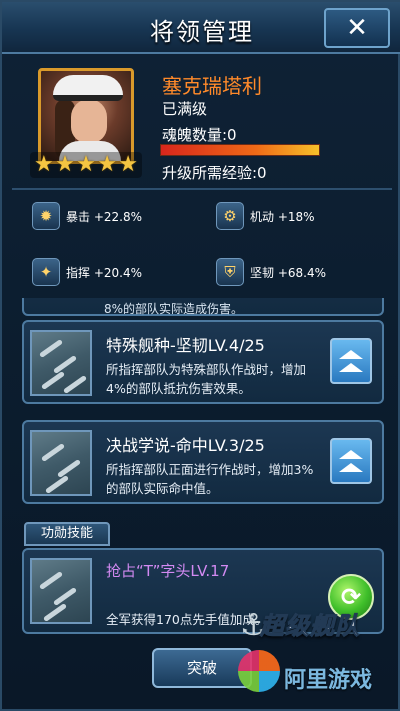 The width and height of the screenshot is (400, 711). What do you see at coordinates (201, 28) in the screenshot?
I see `header-bar: 将领管理 ✕` at bounding box center [201, 28].